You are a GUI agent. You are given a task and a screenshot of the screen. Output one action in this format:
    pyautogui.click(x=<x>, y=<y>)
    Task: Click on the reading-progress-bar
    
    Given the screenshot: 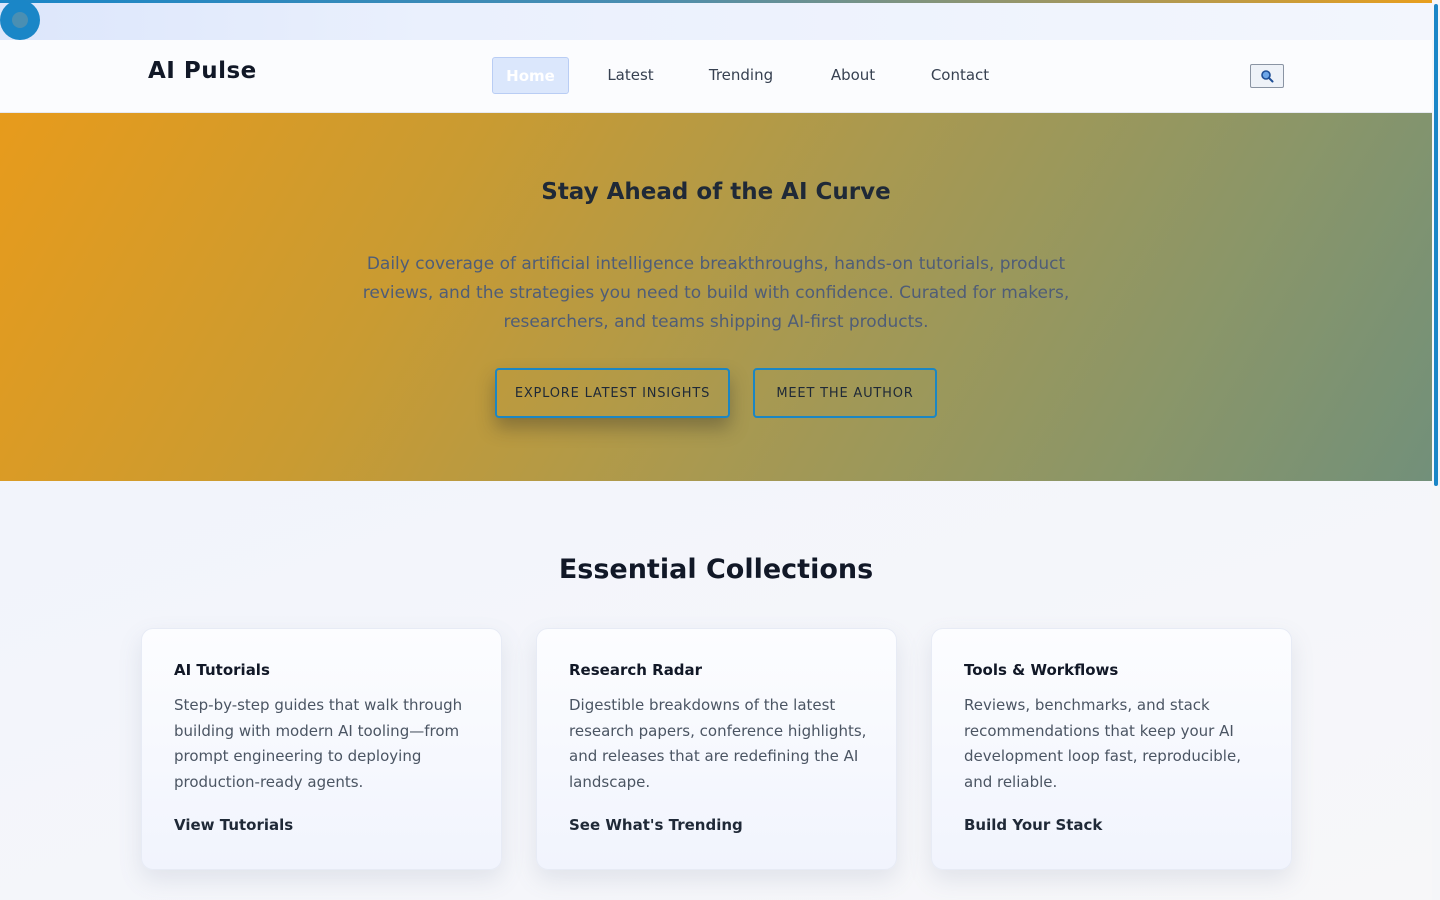 What is the action you would take?
    pyautogui.click(x=716, y=1)
    